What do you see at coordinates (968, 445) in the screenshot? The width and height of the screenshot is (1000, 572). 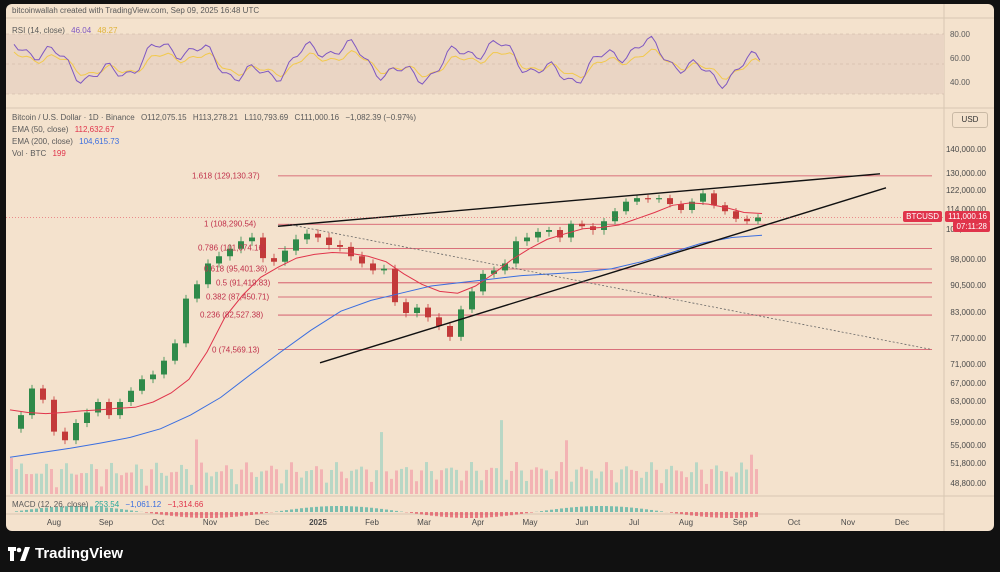 I see `y-tick-label: 55,000.00` at bounding box center [968, 445].